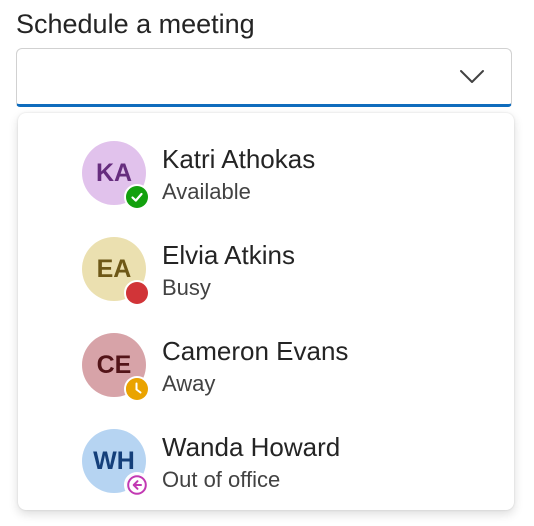 This screenshot has height=526, width=534. I want to click on chevron-down-icon, so click(472, 77).